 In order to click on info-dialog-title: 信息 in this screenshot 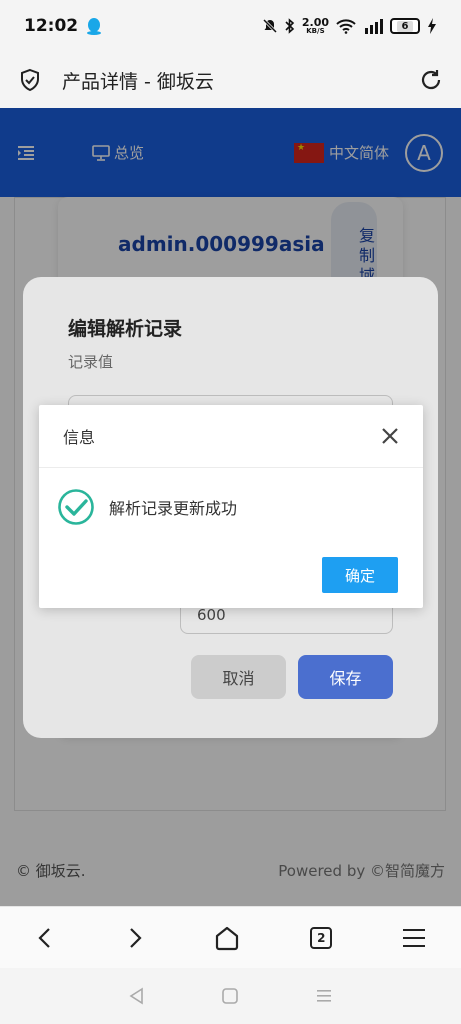, I will do `click(79, 437)`.